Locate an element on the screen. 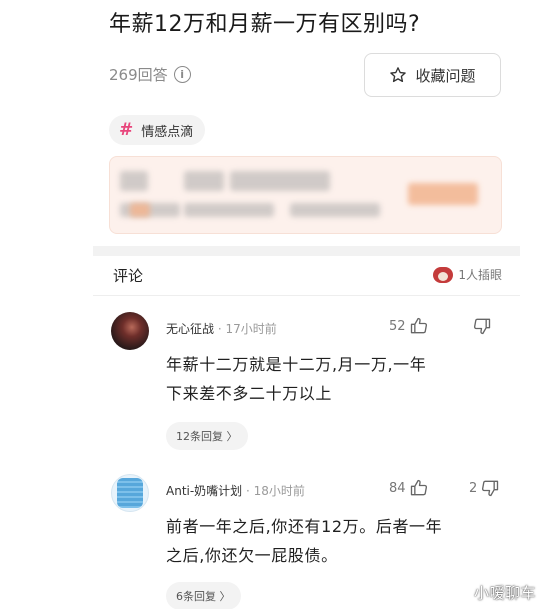 The height and width of the screenshot is (609, 544). watermark: 小嗳聊车 is located at coordinates (504, 593).